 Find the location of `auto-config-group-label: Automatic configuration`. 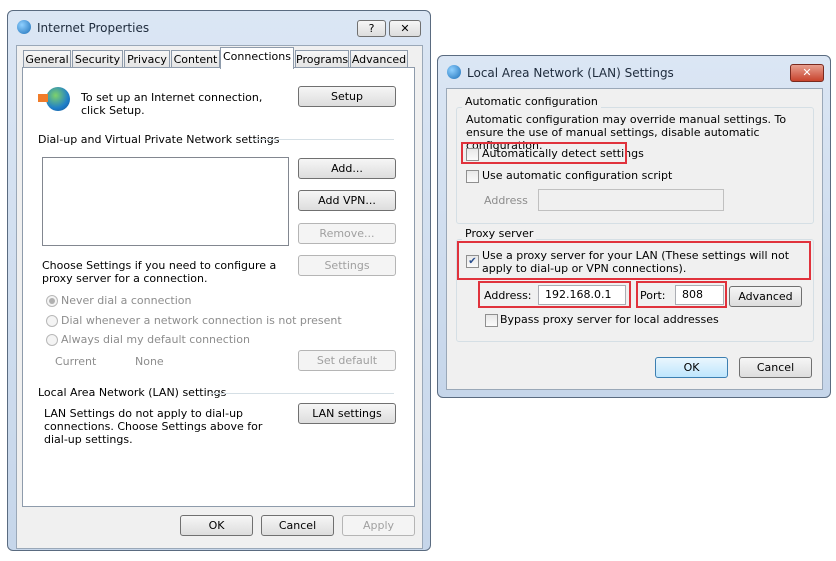

auto-config-group-label: Automatic configuration is located at coordinates (531, 101).